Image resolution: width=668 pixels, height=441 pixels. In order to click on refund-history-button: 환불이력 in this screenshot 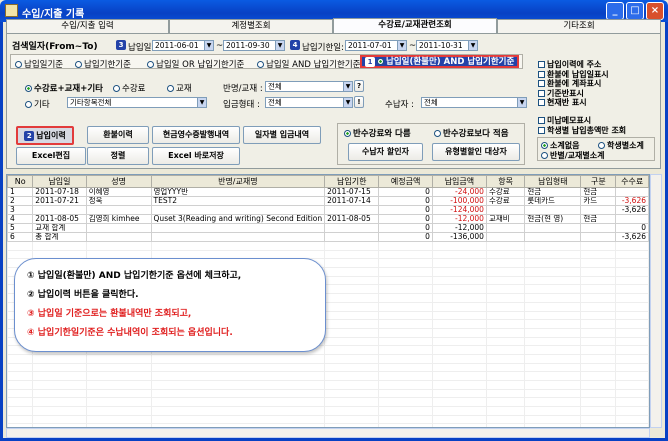, I will do `click(118, 135)`.